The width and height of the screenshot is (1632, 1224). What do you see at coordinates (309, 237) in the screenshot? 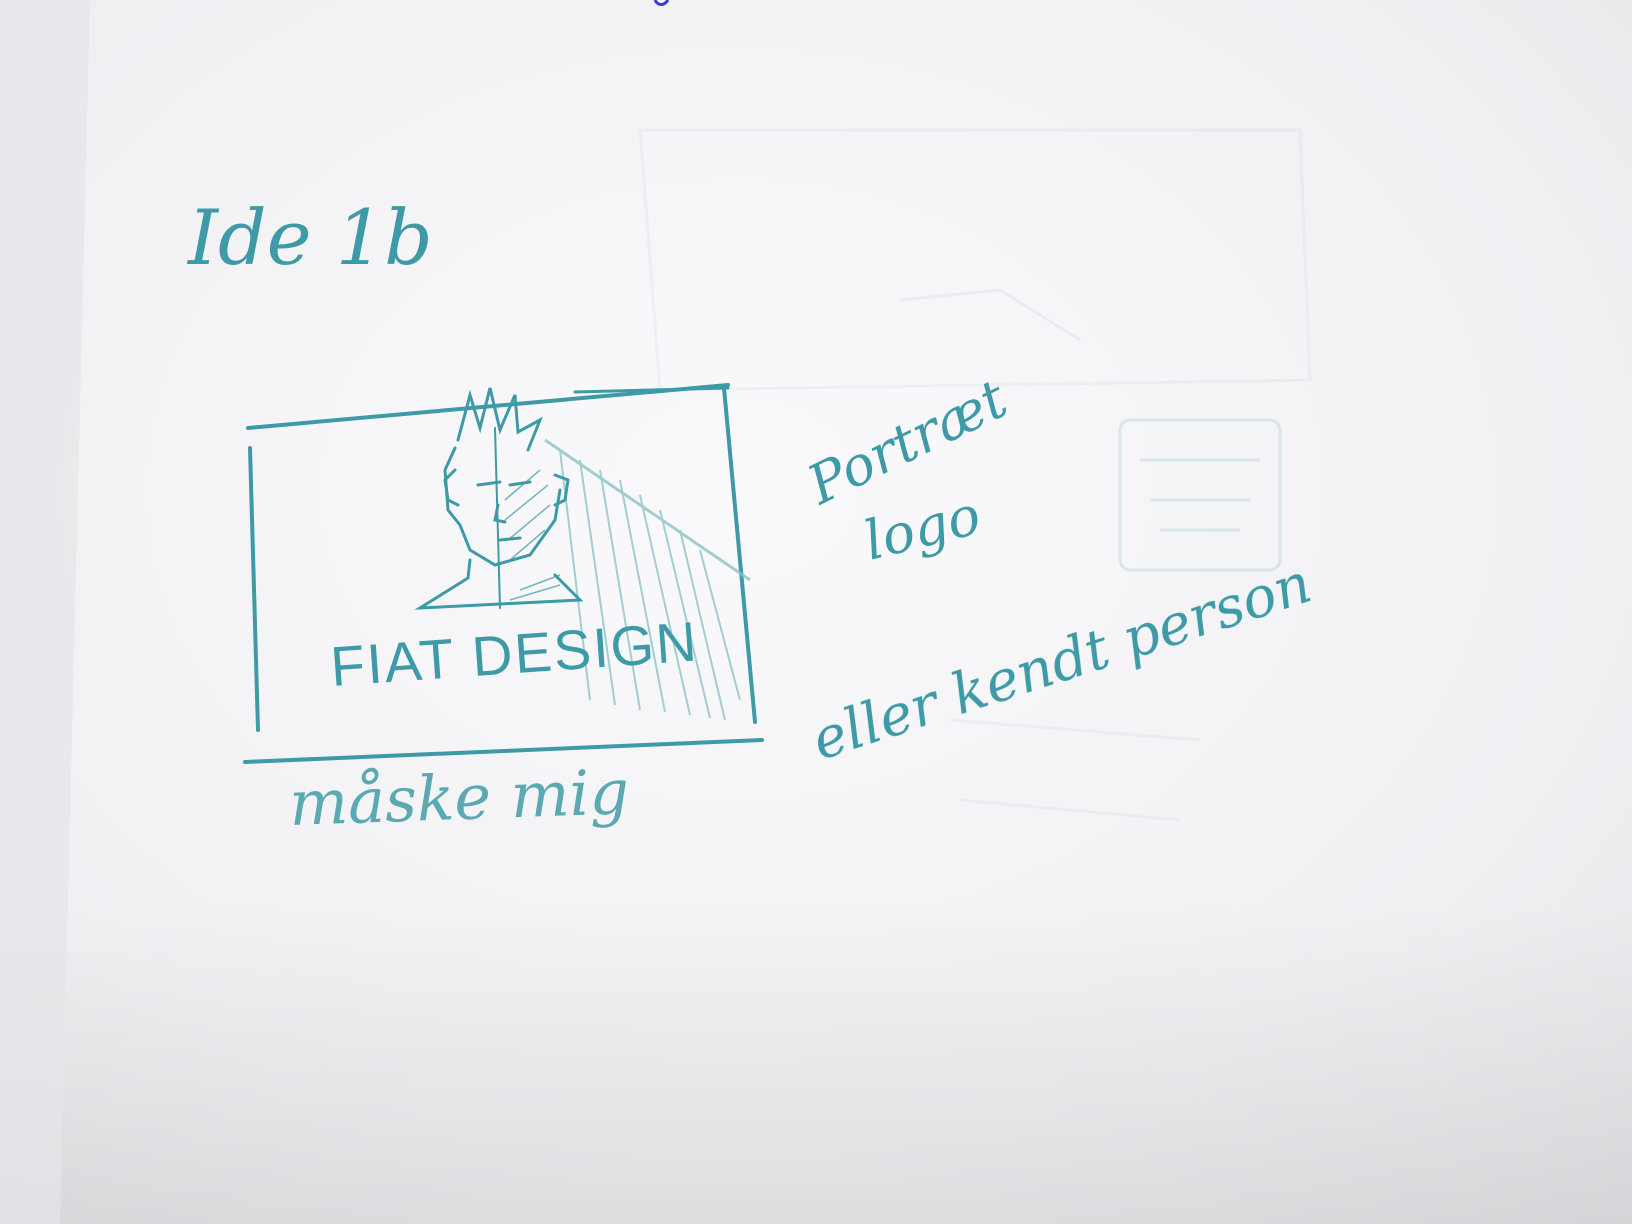
I see `sketch-heading: Ide 1b` at bounding box center [309, 237].